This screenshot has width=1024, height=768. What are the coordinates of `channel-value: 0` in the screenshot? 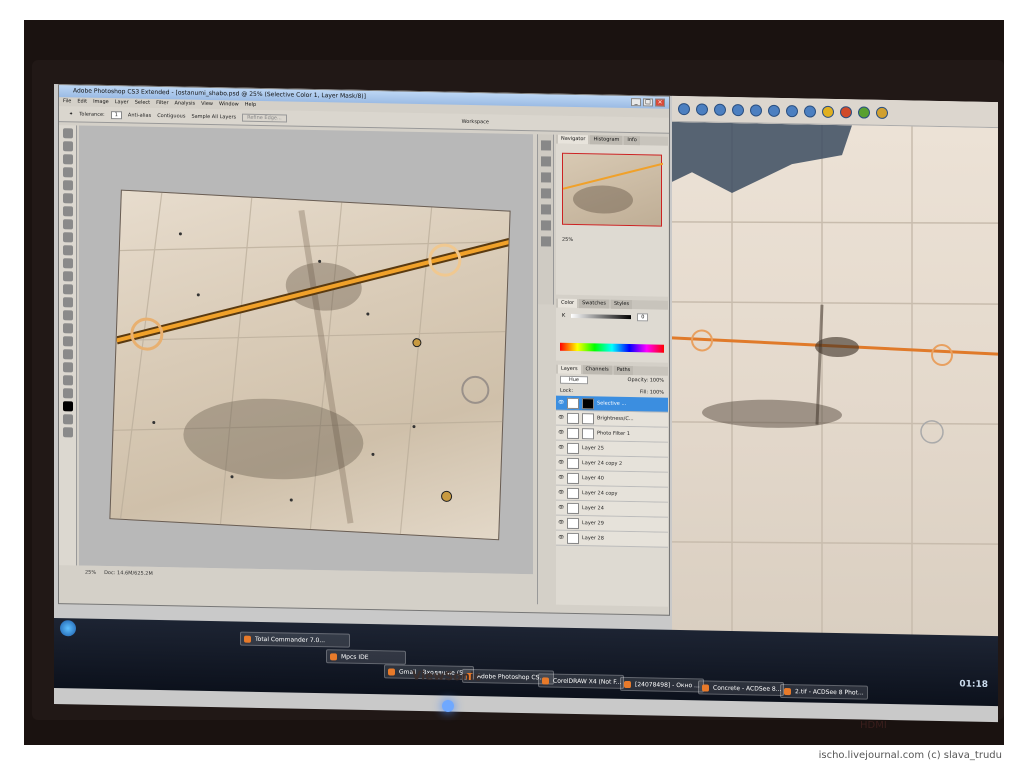 It's located at (643, 317).